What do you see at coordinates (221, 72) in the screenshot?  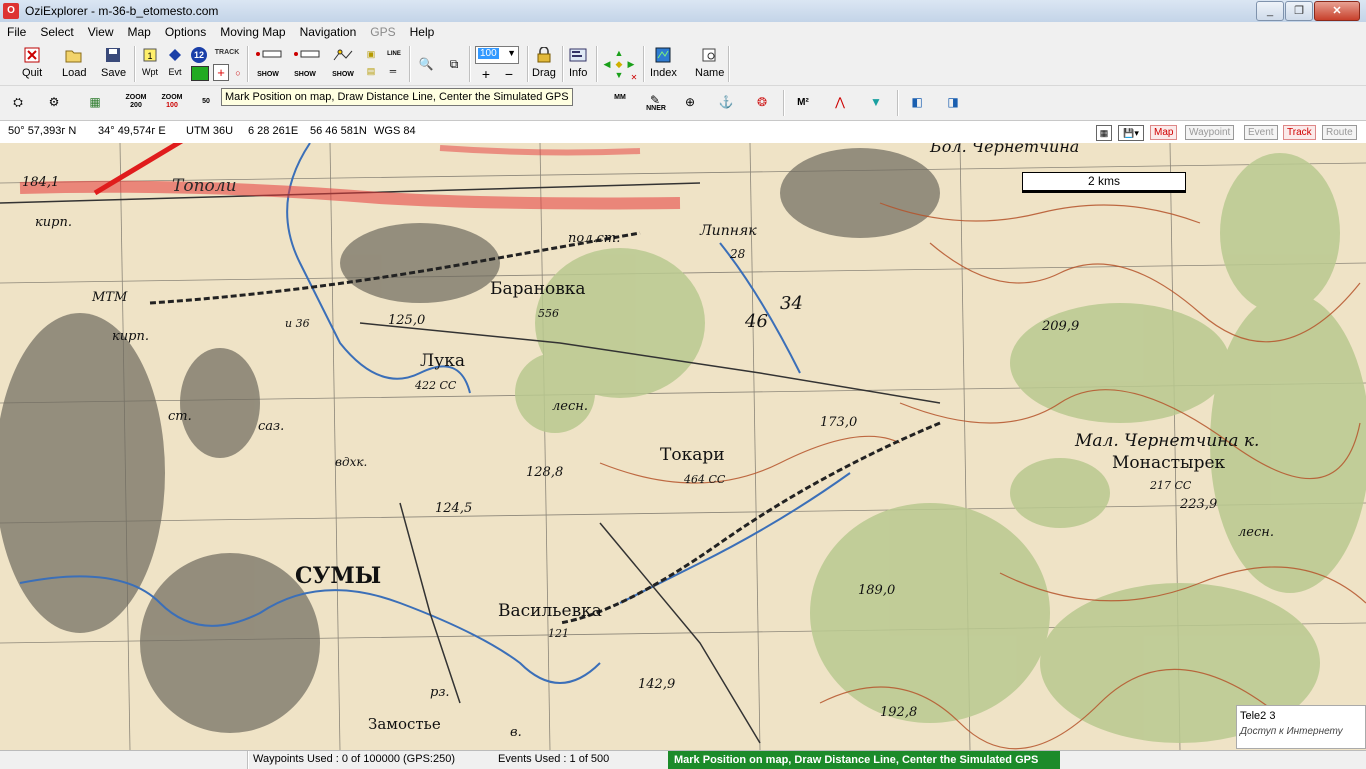 I see `crosshair-icon: +` at bounding box center [221, 72].